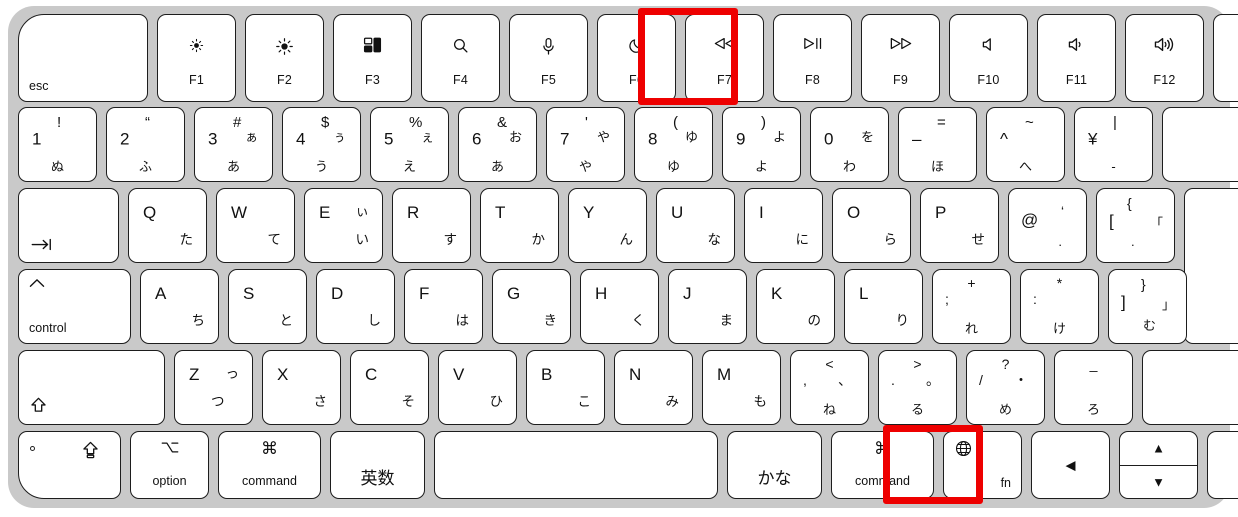  I want to click on key-z: Z っ つ, so click(213, 387).